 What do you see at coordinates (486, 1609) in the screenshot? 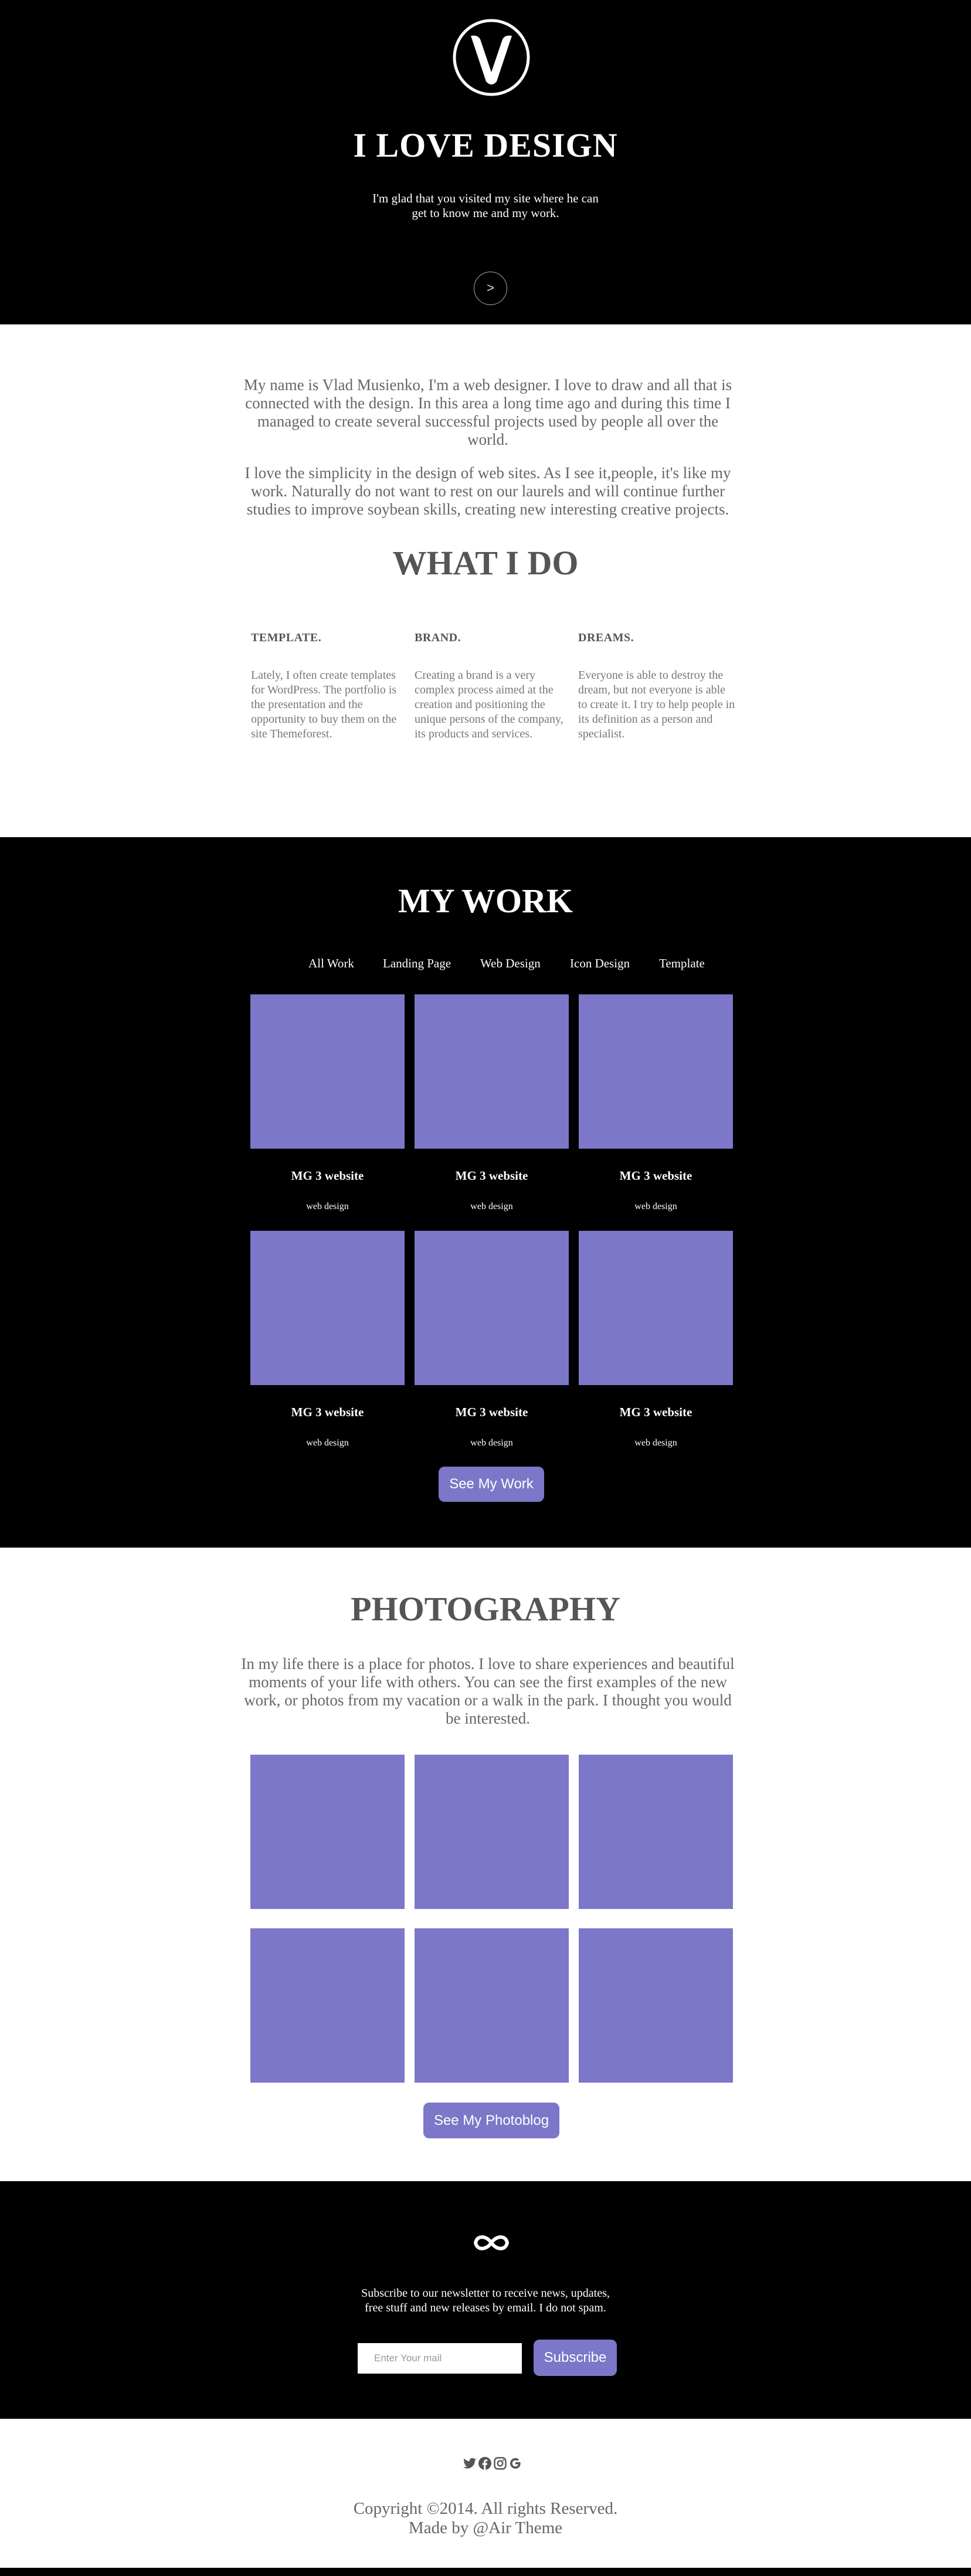
I see `photography-title: PHOTOGRAPHY` at bounding box center [486, 1609].